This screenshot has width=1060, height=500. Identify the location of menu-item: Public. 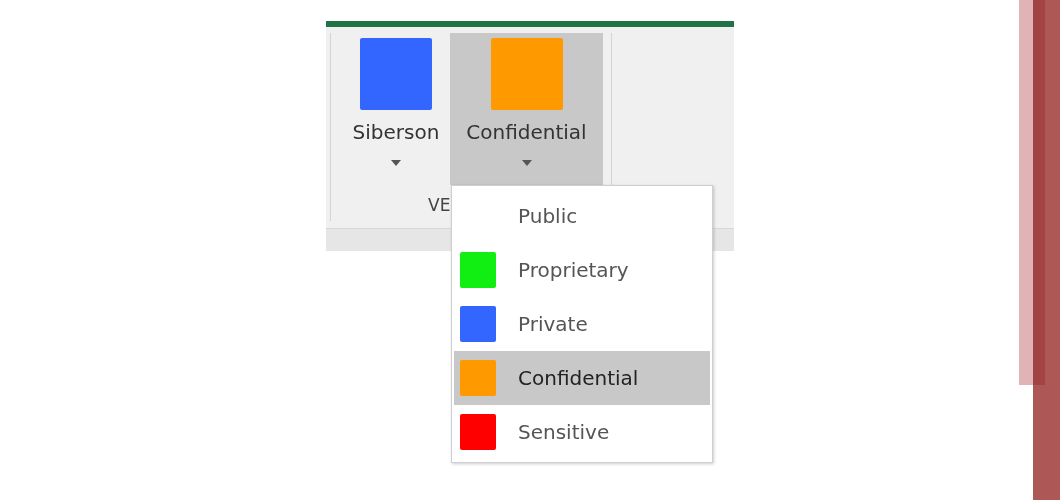
(582, 216).